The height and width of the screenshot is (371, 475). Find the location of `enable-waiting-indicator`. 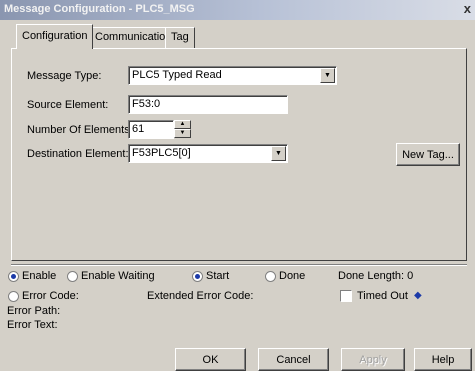

enable-waiting-indicator is located at coordinates (72, 276).